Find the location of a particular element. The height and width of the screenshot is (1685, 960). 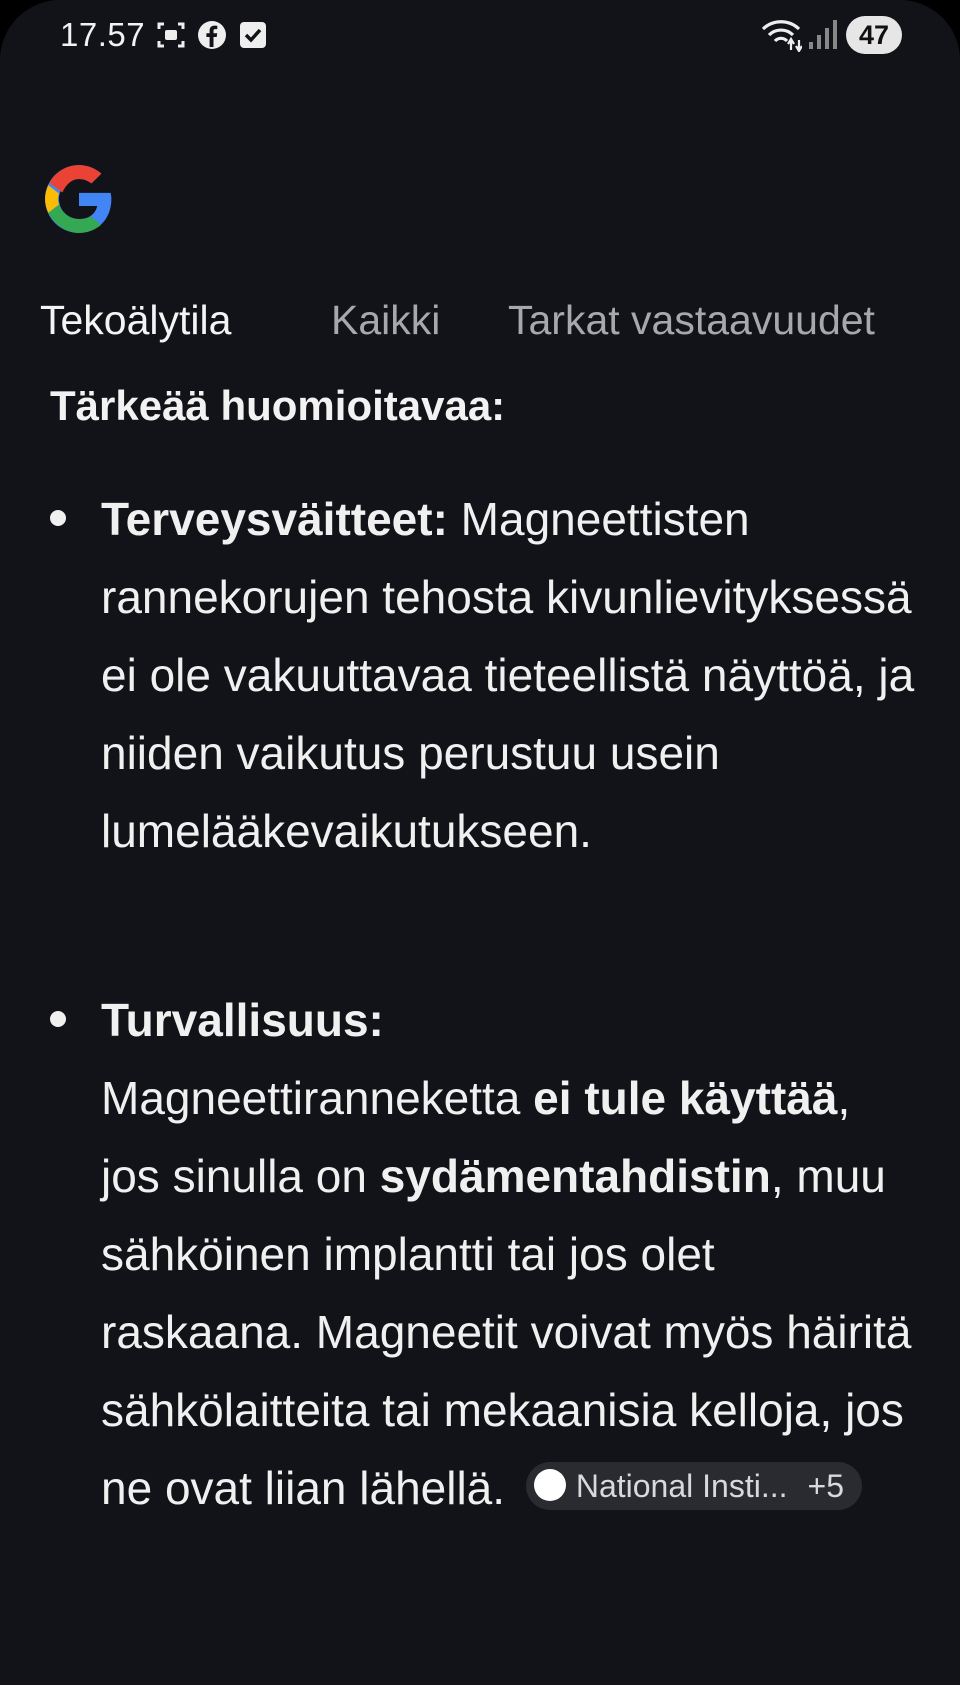

tab-exact-matches: Tarkat vastaavuudet is located at coordinates (691, 320).